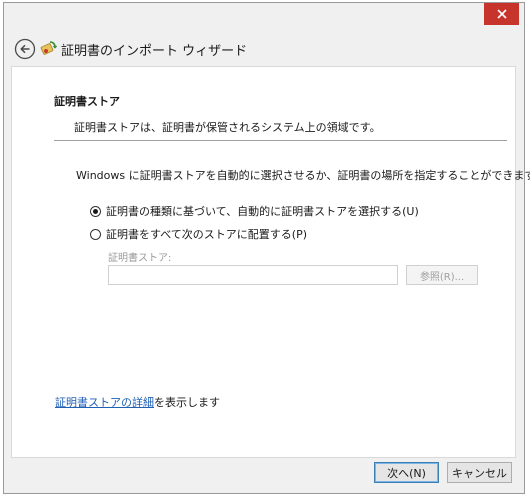 The height and width of the screenshot is (498, 530). What do you see at coordinates (154, 51) in the screenshot?
I see `wizard-title: 証明書のインポート ウィザード` at bounding box center [154, 51].